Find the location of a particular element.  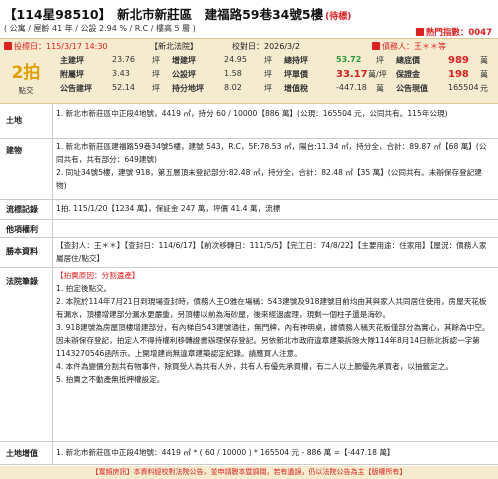

info-col-4: 總底價 989 萬 保證金 198 萬 公告現值 165504 元 is located at coordinates (445, 76).